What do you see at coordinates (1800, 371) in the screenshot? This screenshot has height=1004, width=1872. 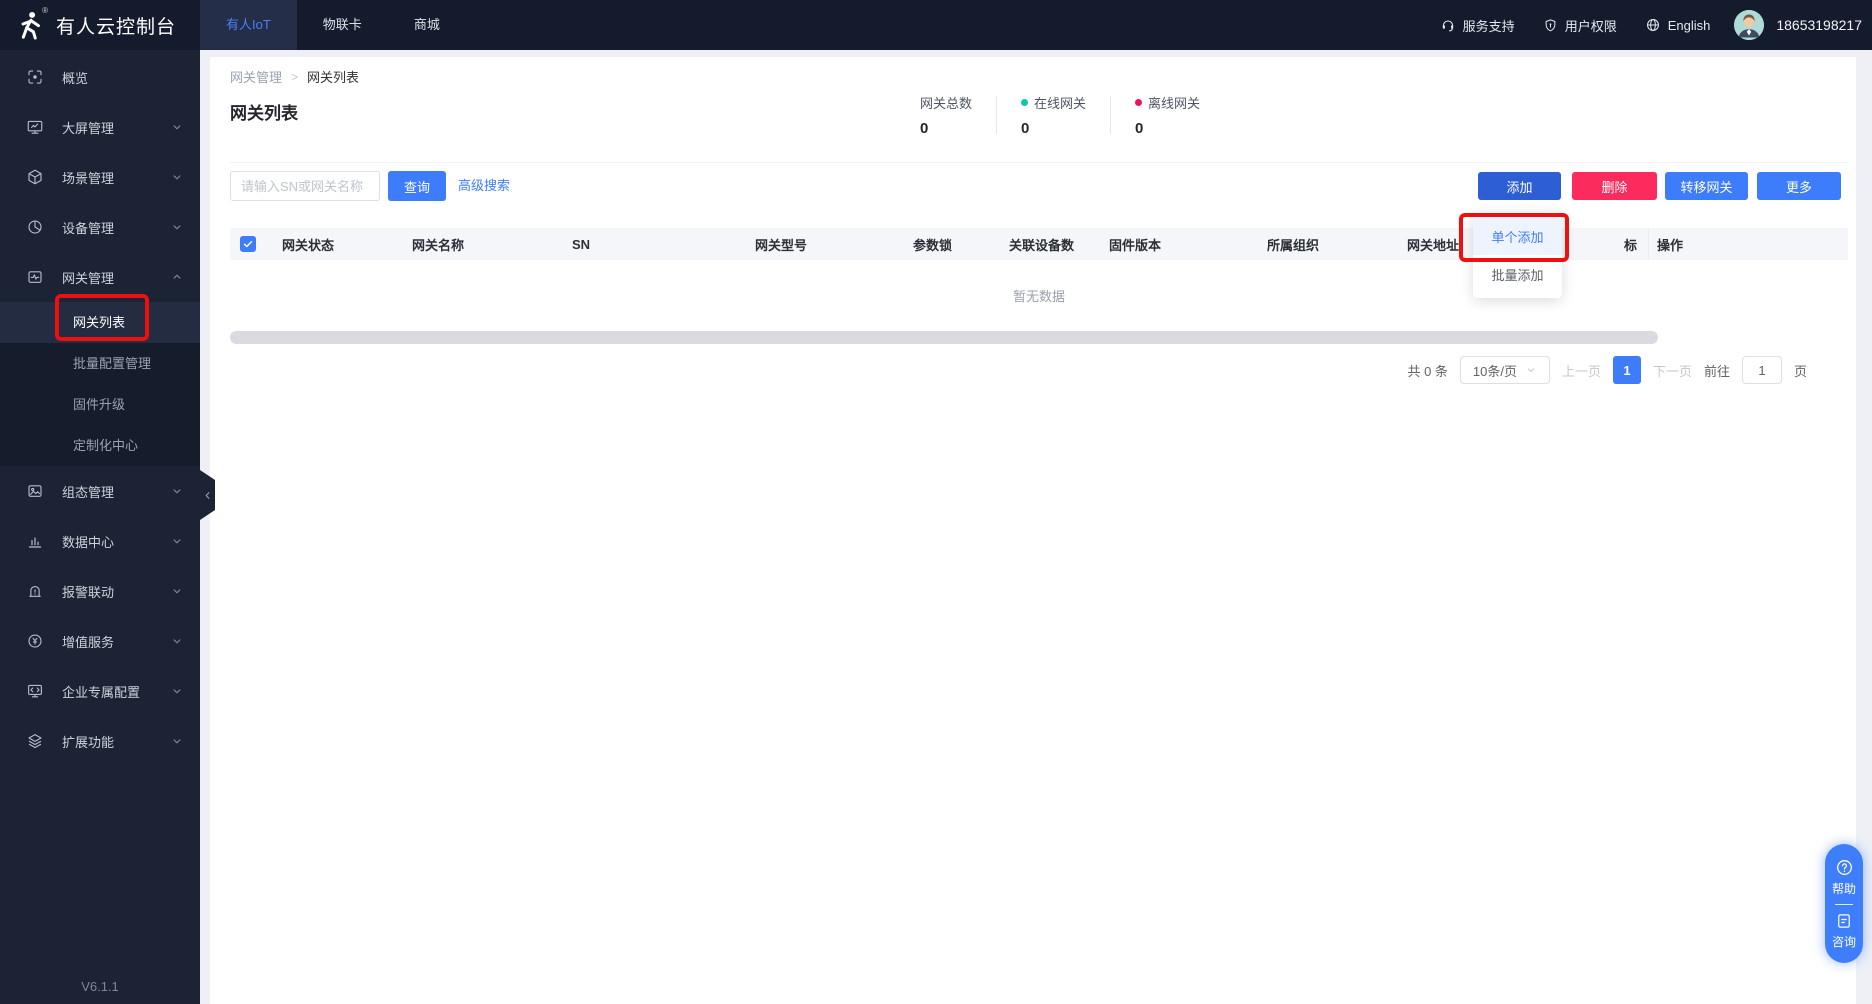 I see `page-unit-label: 页` at bounding box center [1800, 371].